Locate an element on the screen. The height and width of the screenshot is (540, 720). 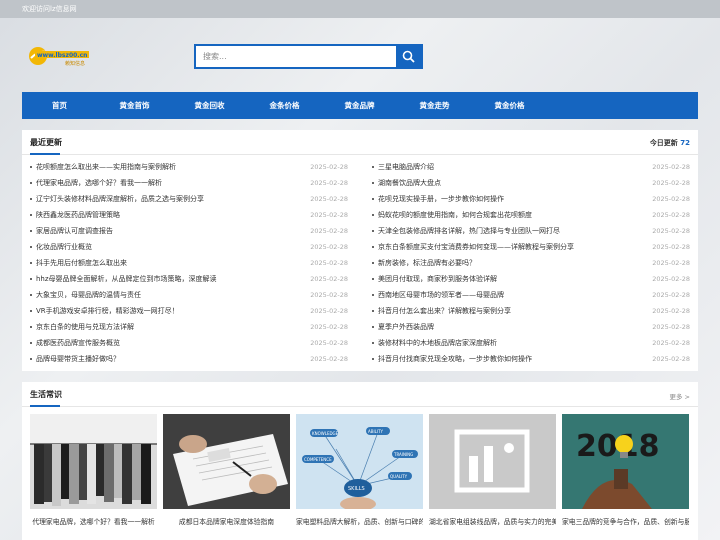
list-item: 抖音月付找商家兑现全攻略，一步步教你如何操作 2025-02-28 is located at coordinates (531, 360).